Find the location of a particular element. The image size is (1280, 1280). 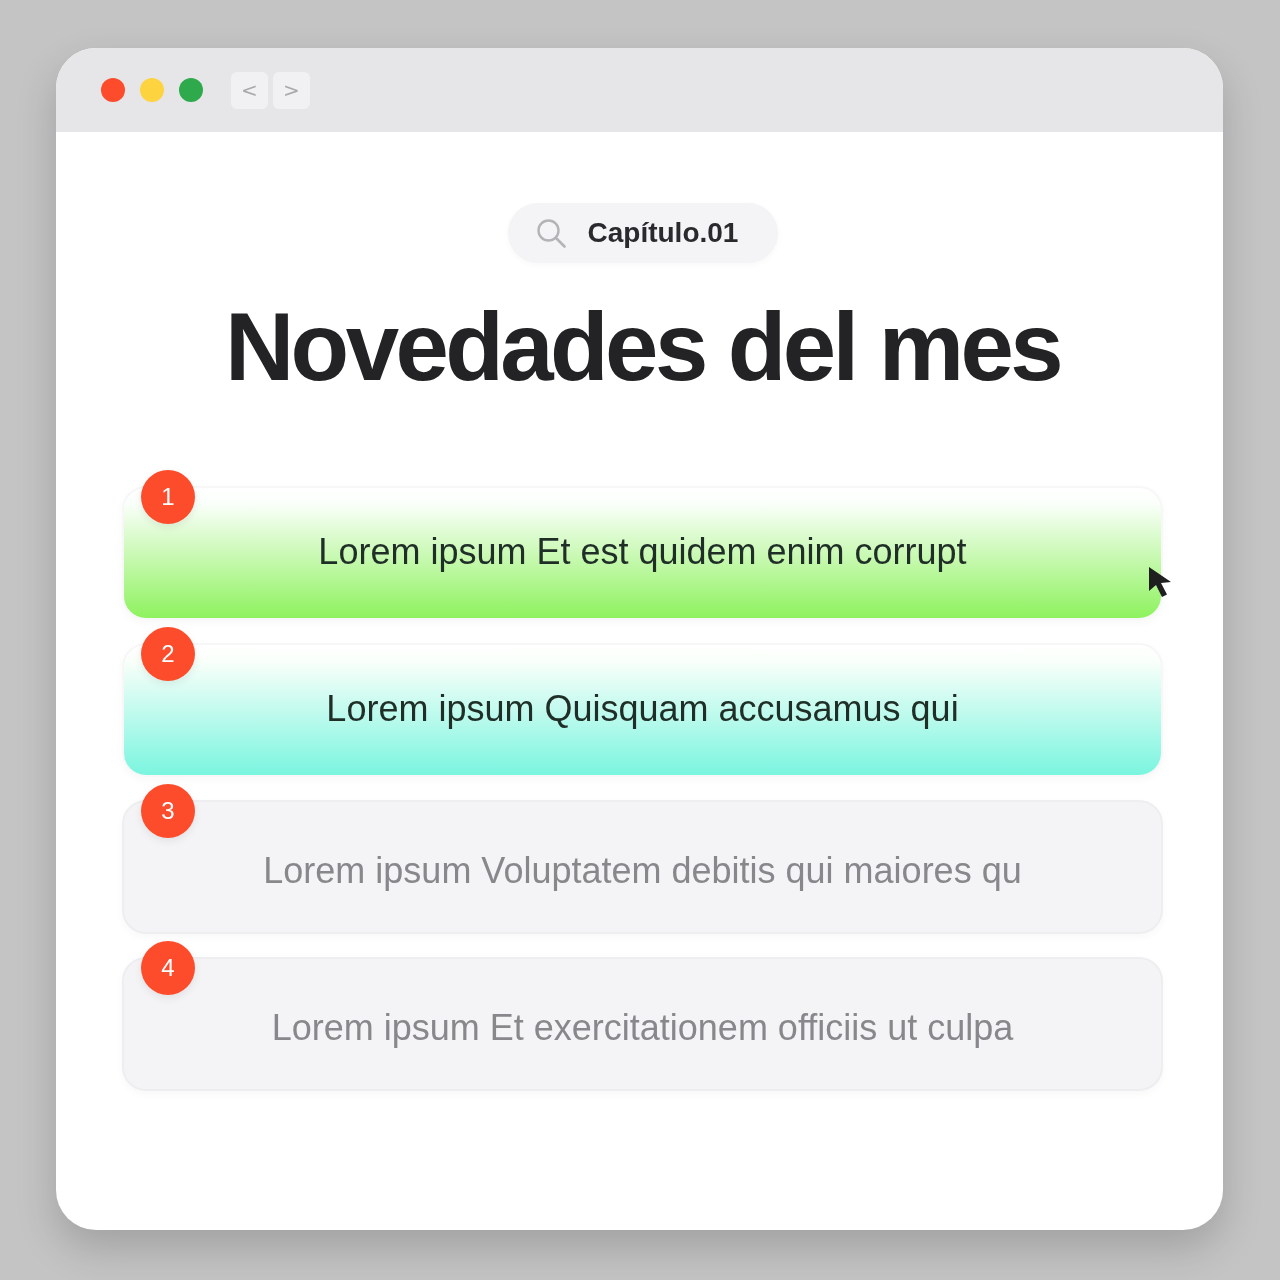

search-field: Capítulo.01 is located at coordinates (642, 233).